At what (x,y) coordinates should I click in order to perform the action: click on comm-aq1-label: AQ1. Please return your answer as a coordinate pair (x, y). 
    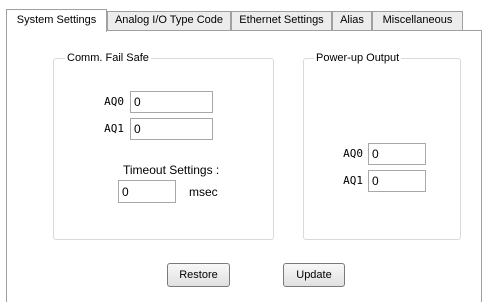
    Looking at the image, I should click on (114, 128).